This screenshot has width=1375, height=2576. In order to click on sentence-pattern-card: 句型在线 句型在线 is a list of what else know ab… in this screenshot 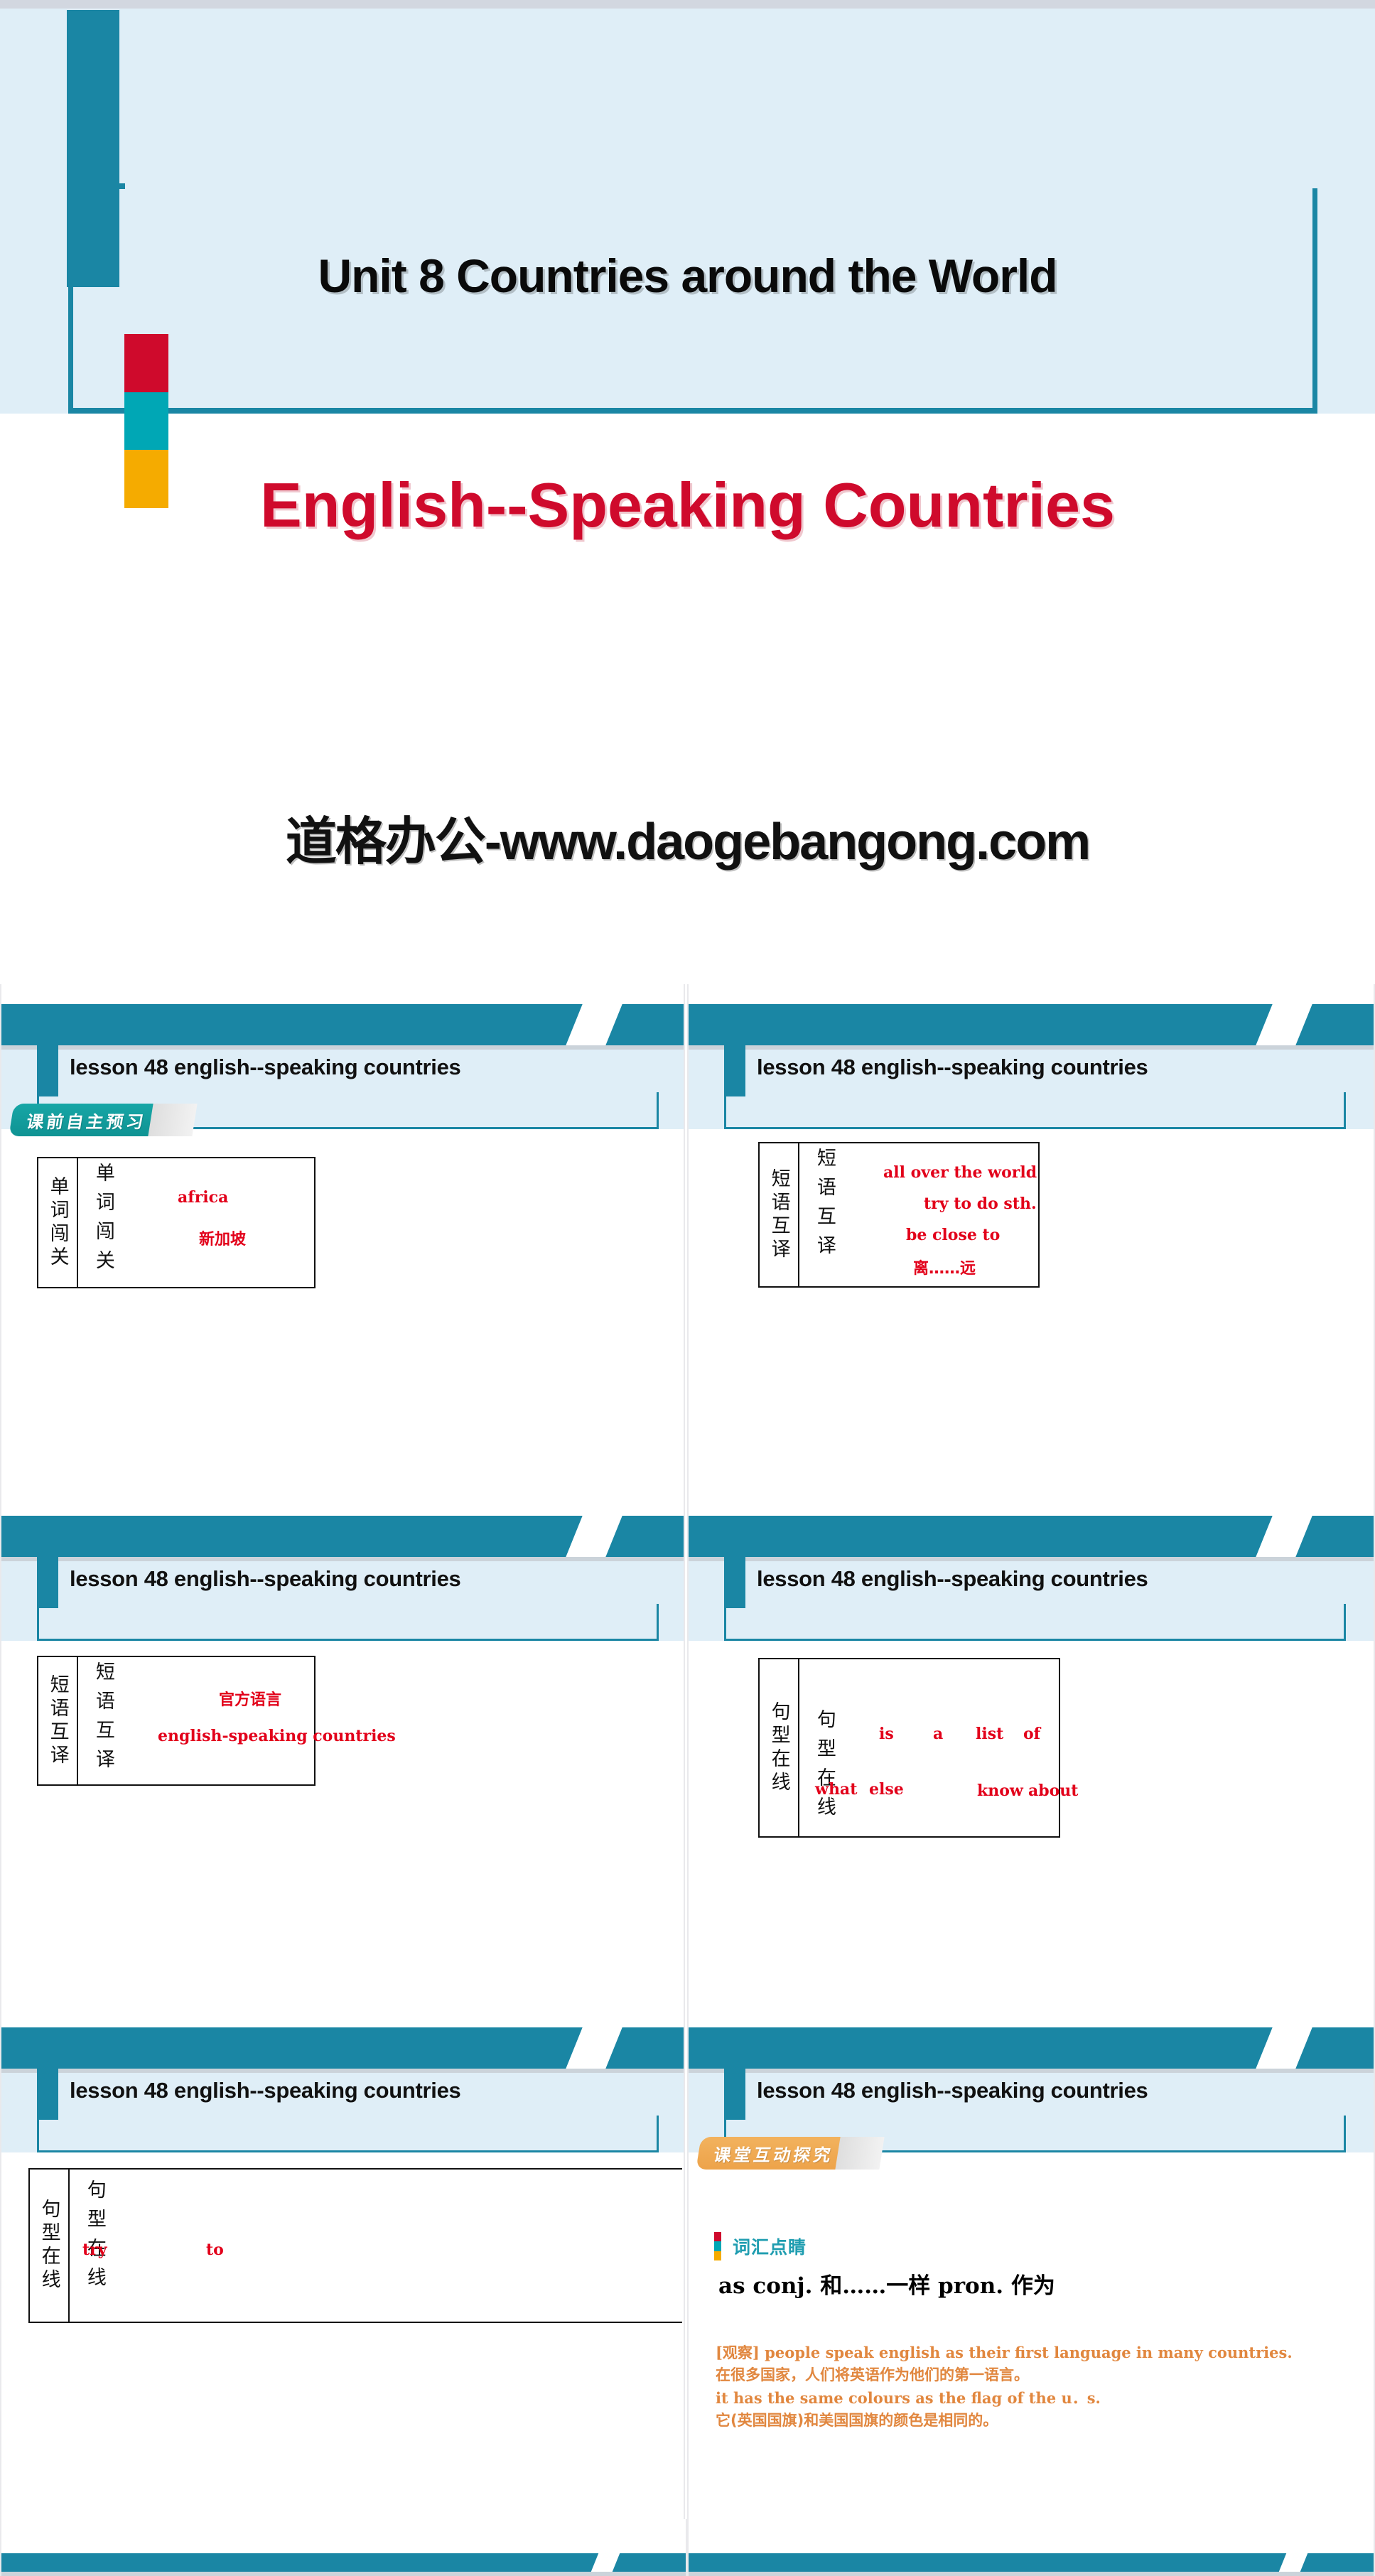, I will do `click(918, 1748)`.